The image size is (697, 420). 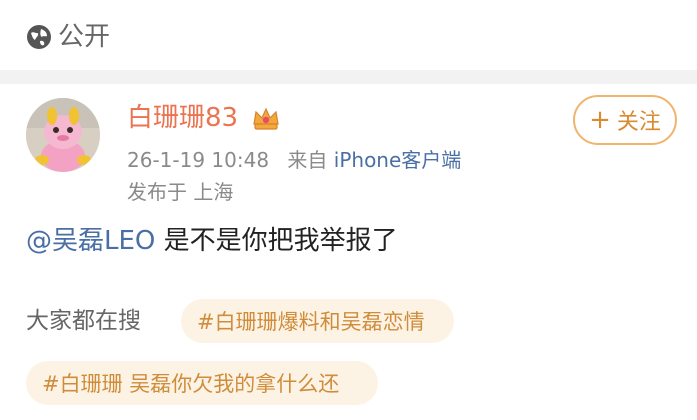 What do you see at coordinates (600, 120) in the screenshot?
I see `plus-icon: +` at bounding box center [600, 120].